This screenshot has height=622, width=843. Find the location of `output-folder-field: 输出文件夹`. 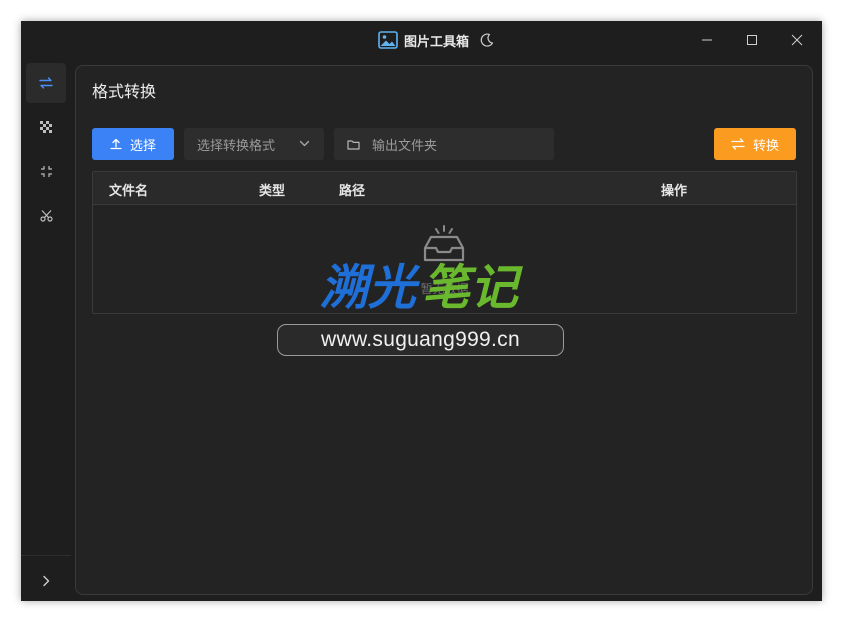

output-folder-field: 输出文件夹 is located at coordinates (444, 144).